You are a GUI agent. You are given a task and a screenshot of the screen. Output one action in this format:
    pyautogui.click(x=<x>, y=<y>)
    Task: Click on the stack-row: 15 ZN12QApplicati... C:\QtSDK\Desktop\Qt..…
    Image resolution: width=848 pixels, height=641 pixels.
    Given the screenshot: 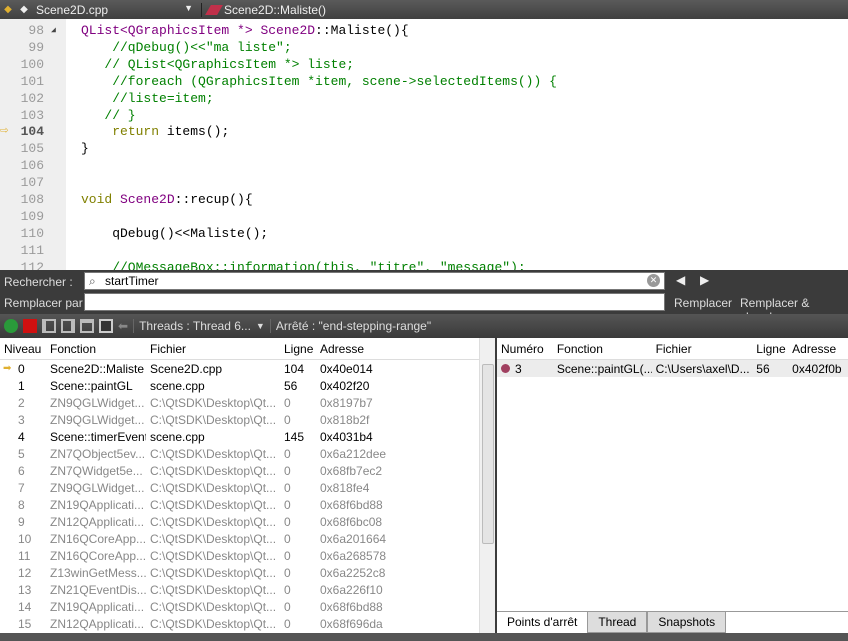 What is the action you would take?
    pyautogui.click(x=247, y=623)
    